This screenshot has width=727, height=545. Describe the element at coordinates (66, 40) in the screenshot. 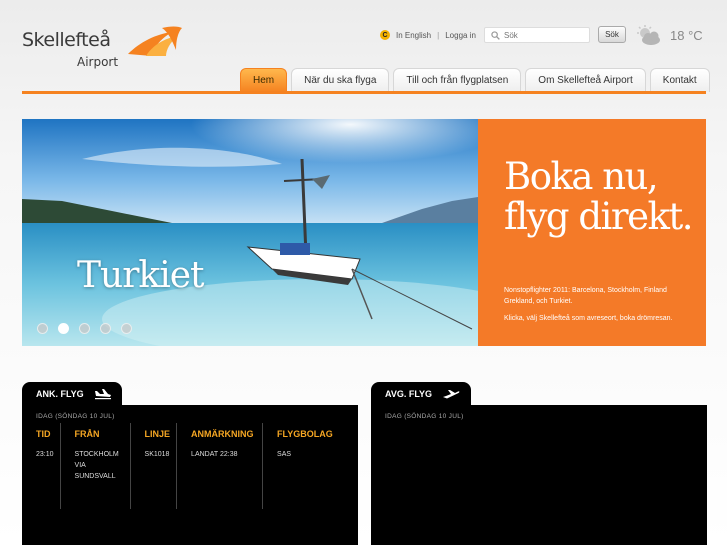

I see `logo-name: Skellefteå` at that location.